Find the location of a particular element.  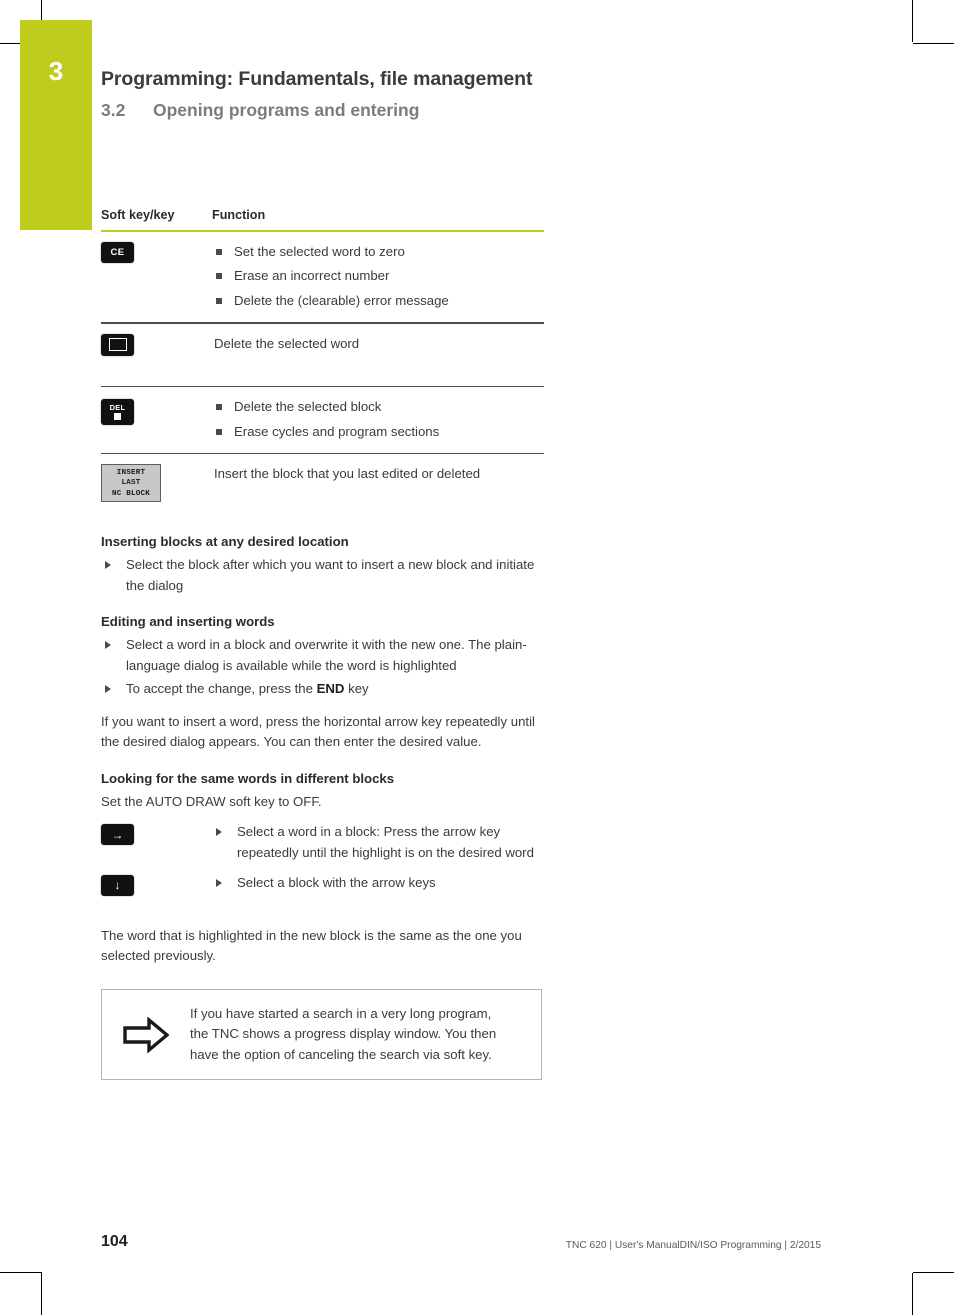

note-icon-cell is located at coordinates (146, 1034).